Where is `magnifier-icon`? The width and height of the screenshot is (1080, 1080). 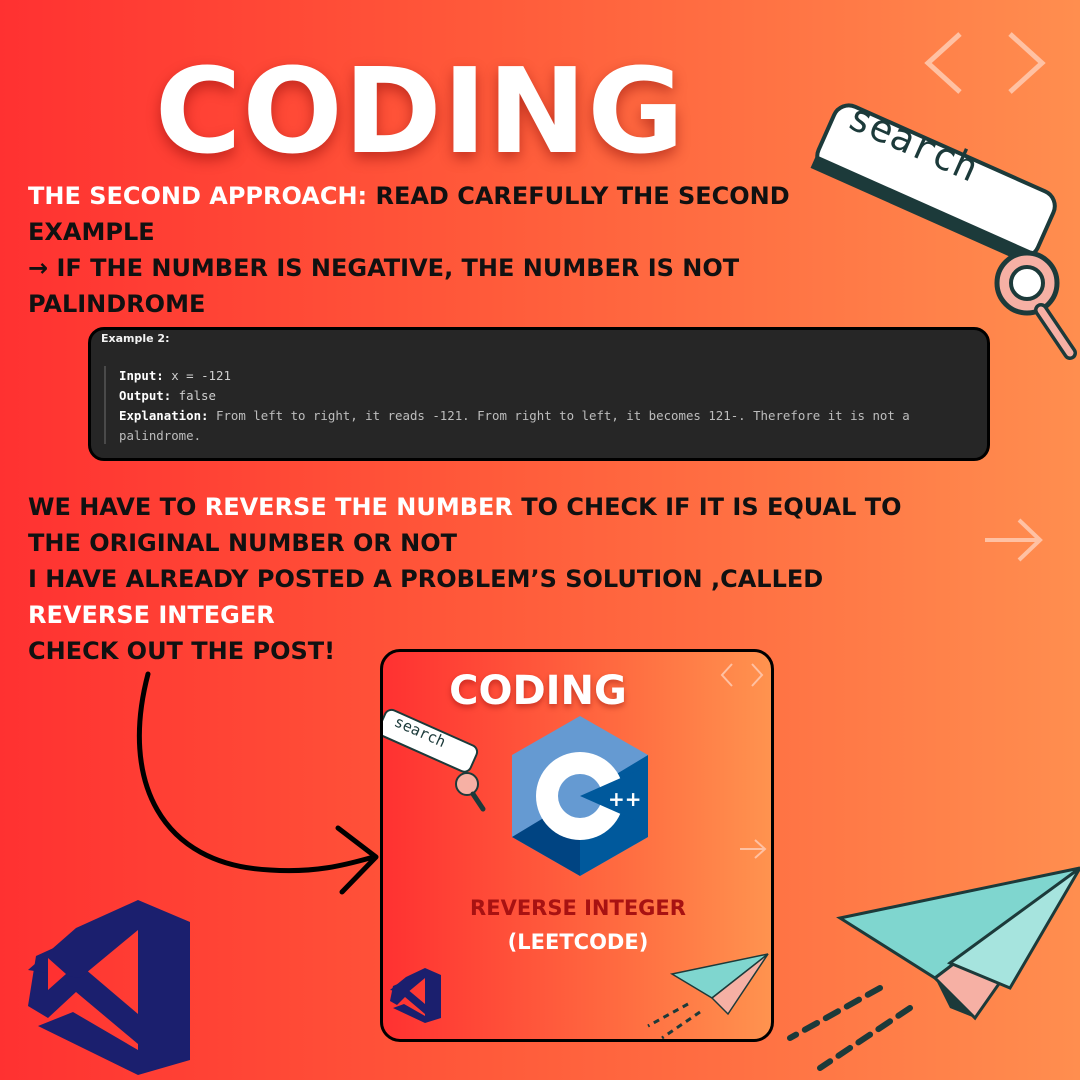 magnifier-icon is located at coordinates (1035, 305).